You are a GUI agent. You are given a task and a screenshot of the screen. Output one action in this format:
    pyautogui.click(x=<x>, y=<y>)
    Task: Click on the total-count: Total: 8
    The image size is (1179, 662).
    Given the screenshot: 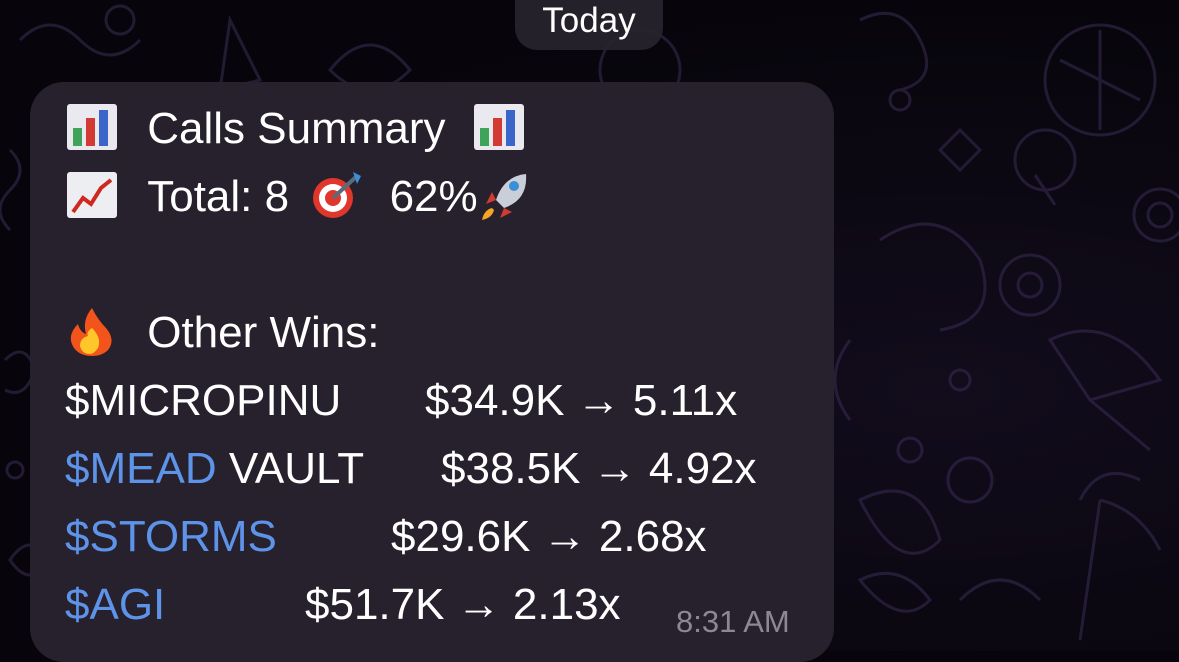 What is the action you would take?
    pyautogui.click(x=218, y=196)
    